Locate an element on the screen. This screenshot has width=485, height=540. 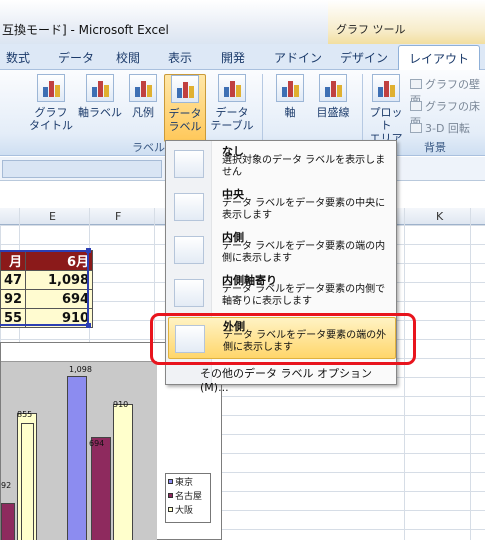
data-table-button: データ テーブル is located at coordinates (232, 103).